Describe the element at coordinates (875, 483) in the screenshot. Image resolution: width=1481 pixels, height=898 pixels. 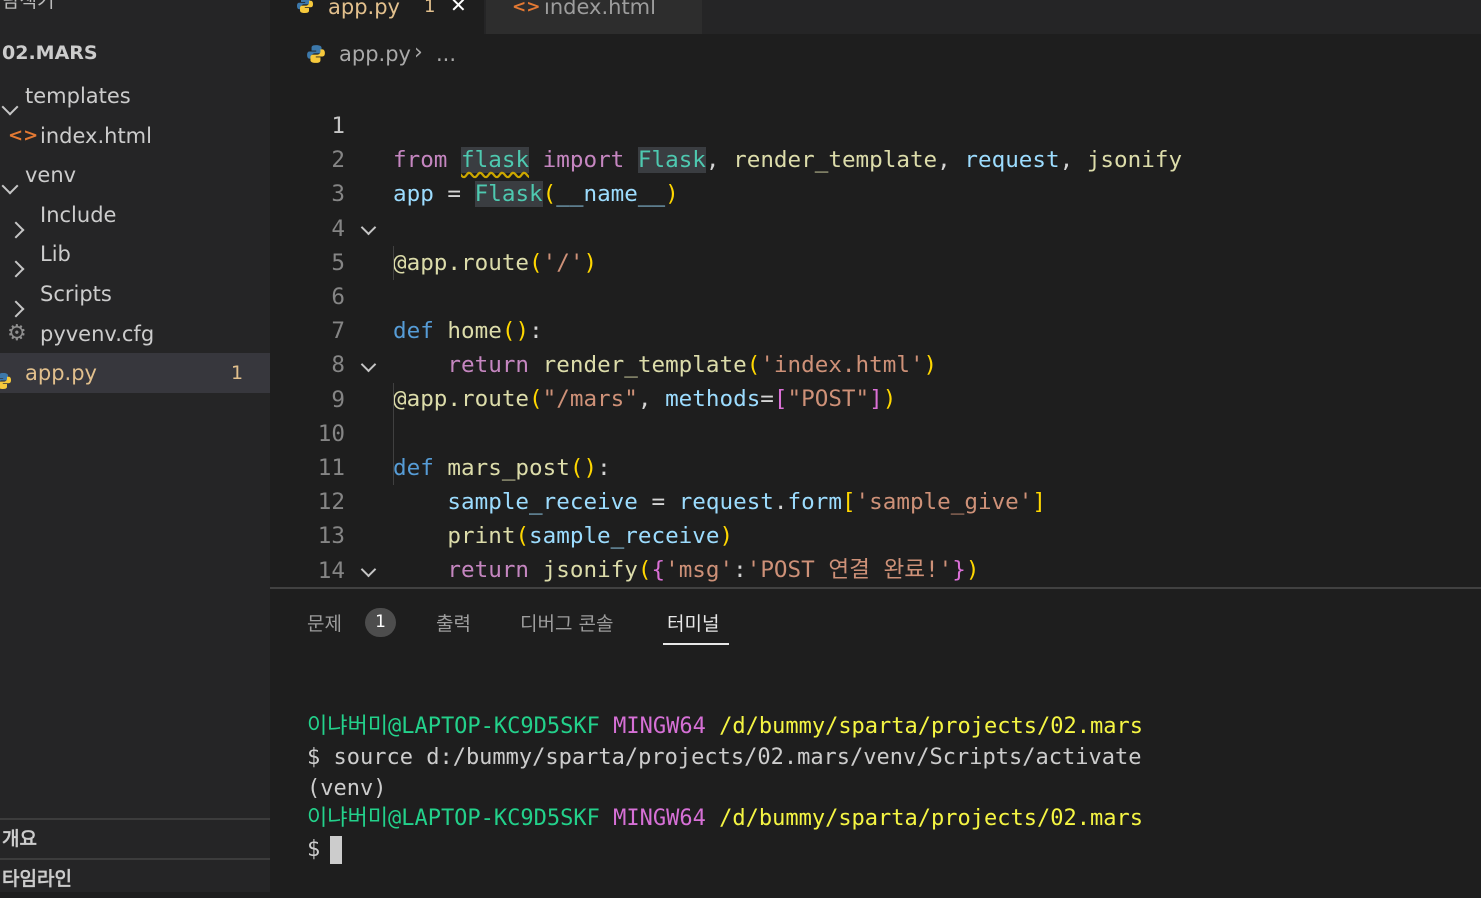
I see `code-line: 11 print(sample_receive)` at that location.